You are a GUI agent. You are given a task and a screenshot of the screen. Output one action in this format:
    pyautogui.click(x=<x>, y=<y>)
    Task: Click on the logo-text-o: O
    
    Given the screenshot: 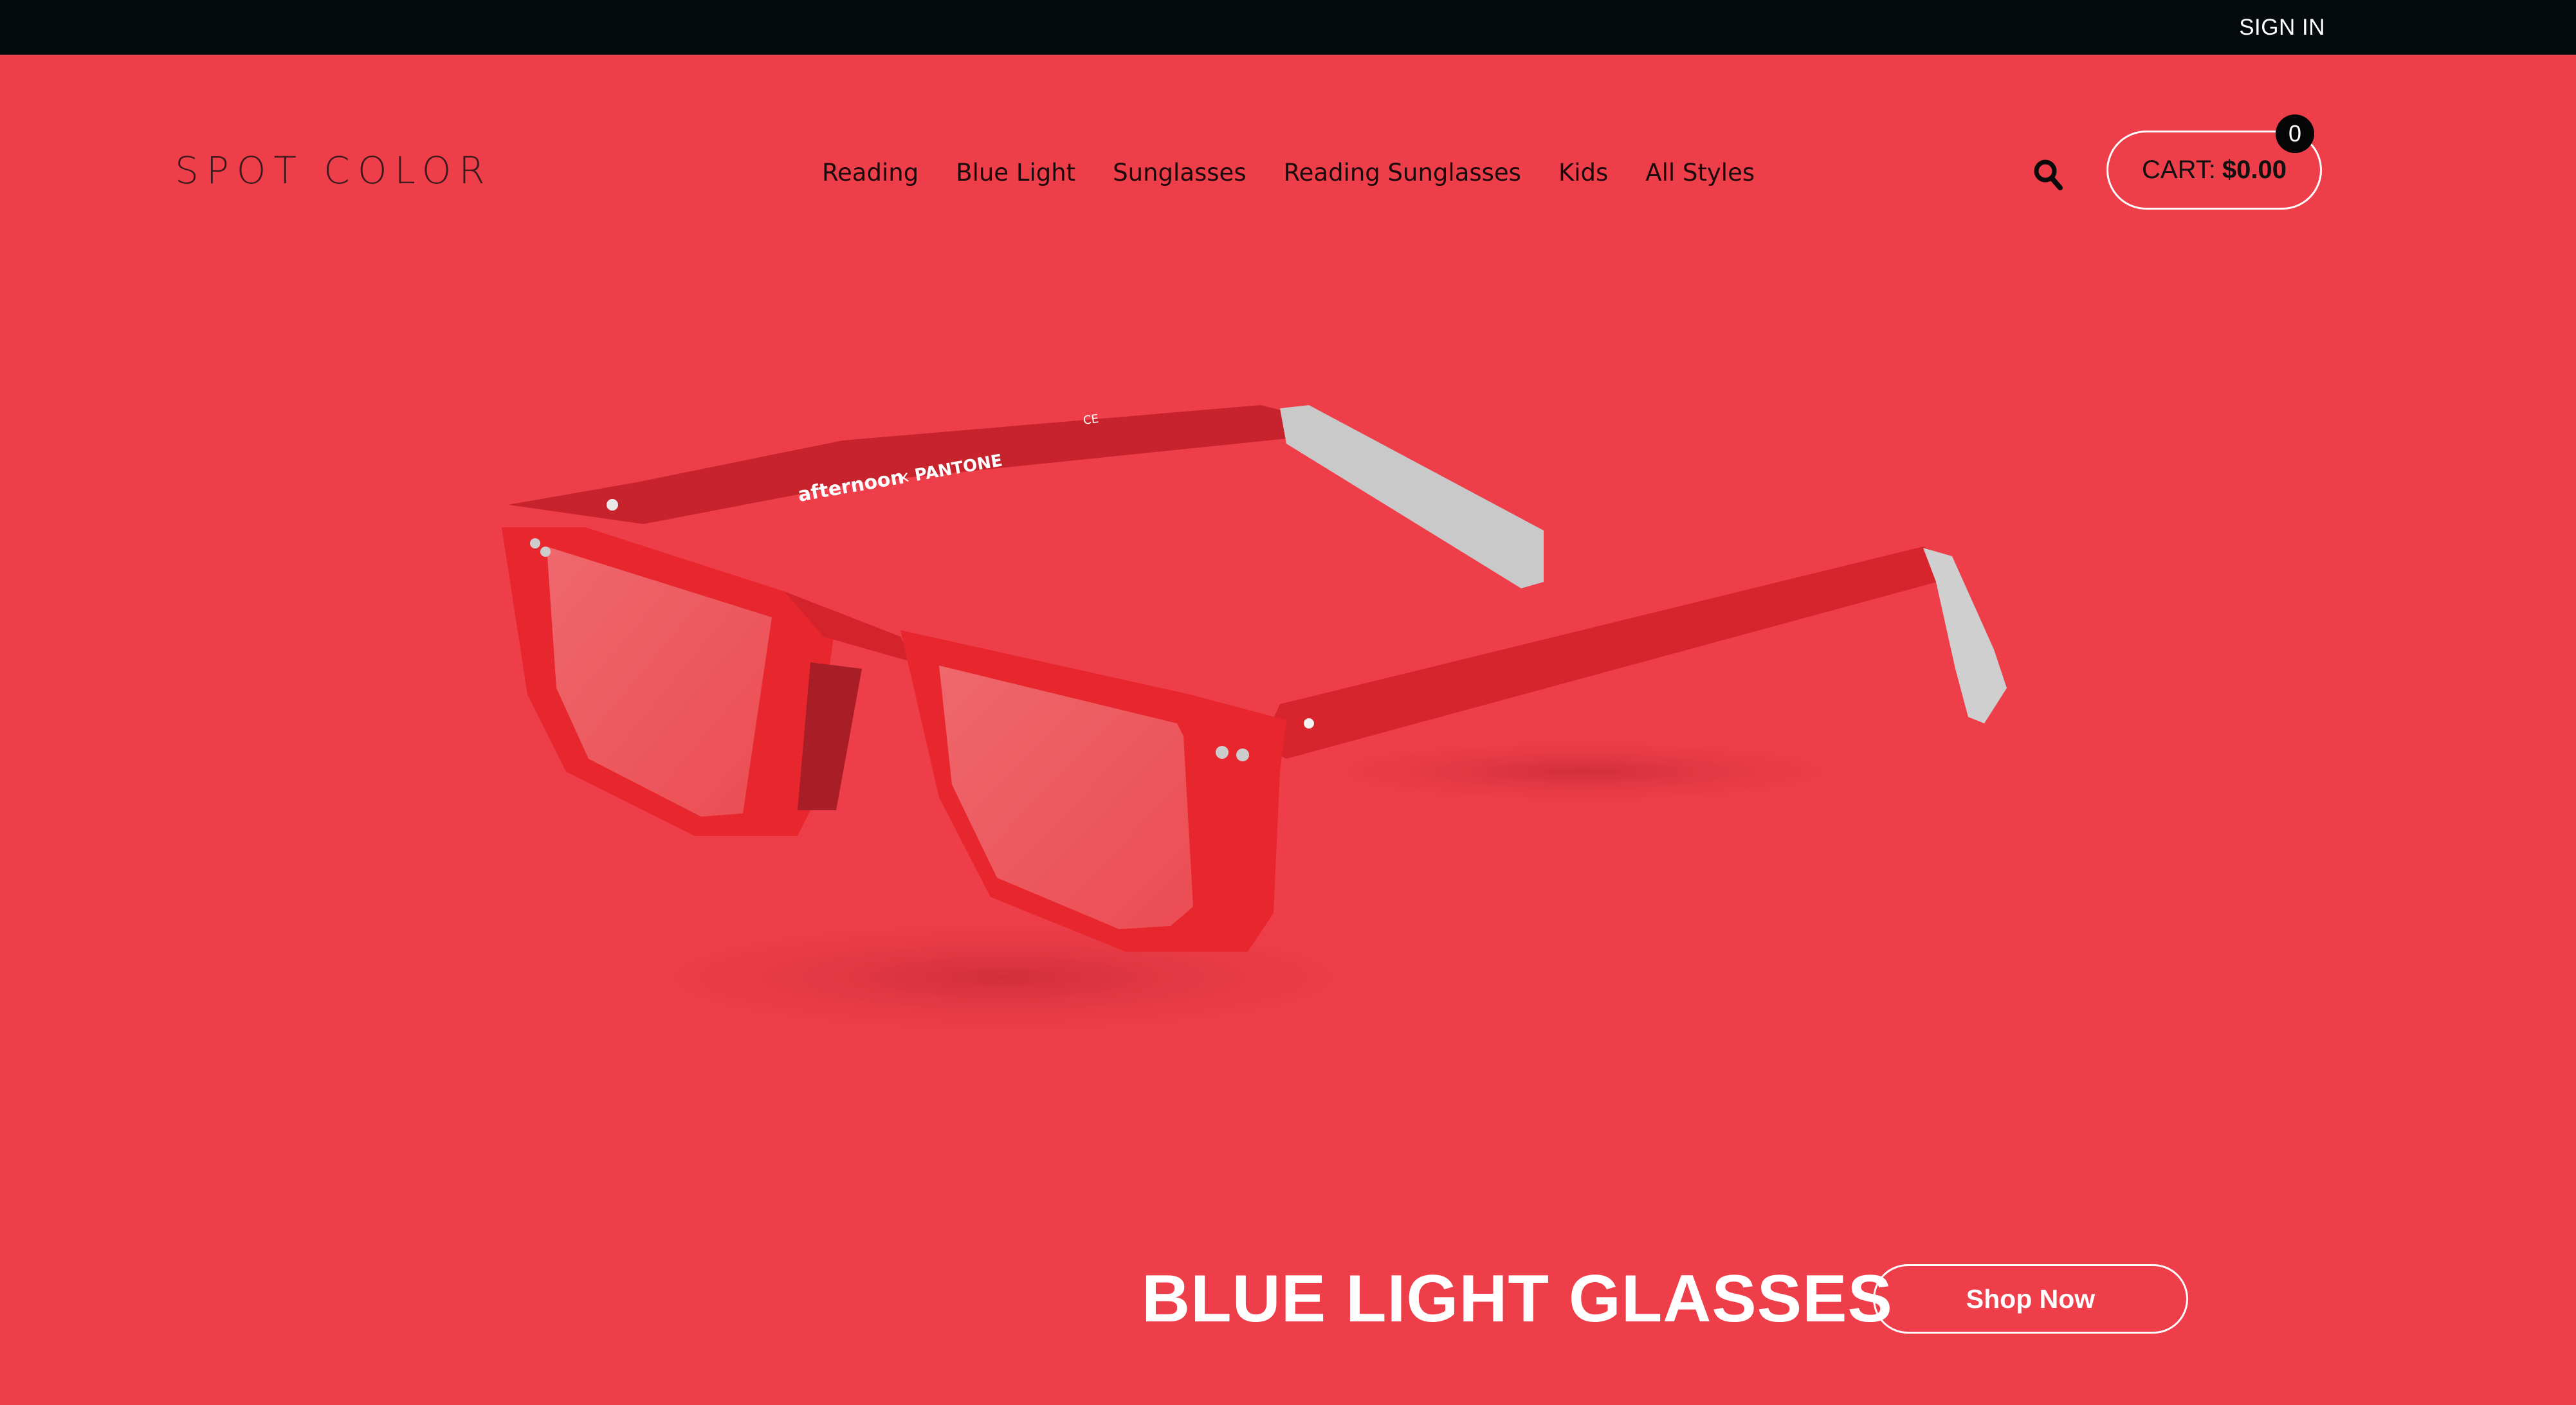 What is the action you would take?
    pyautogui.click(x=376, y=171)
    